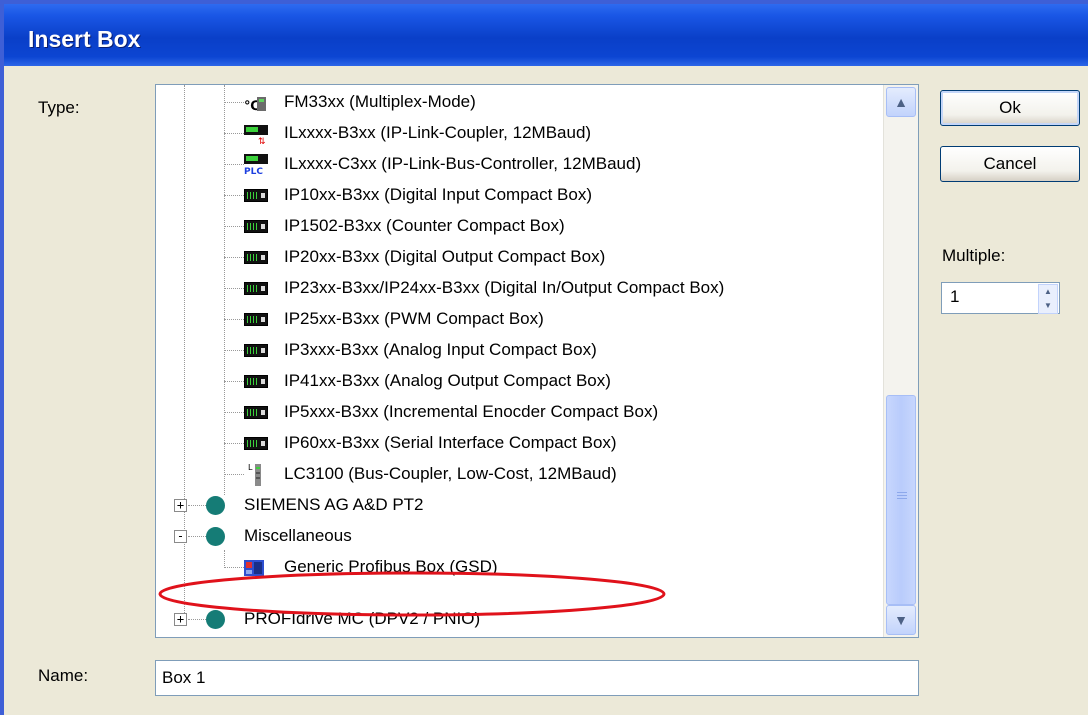 The image size is (1088, 715). I want to click on tree-item-label: SIEMENS AG A&D PT2, so click(334, 504).